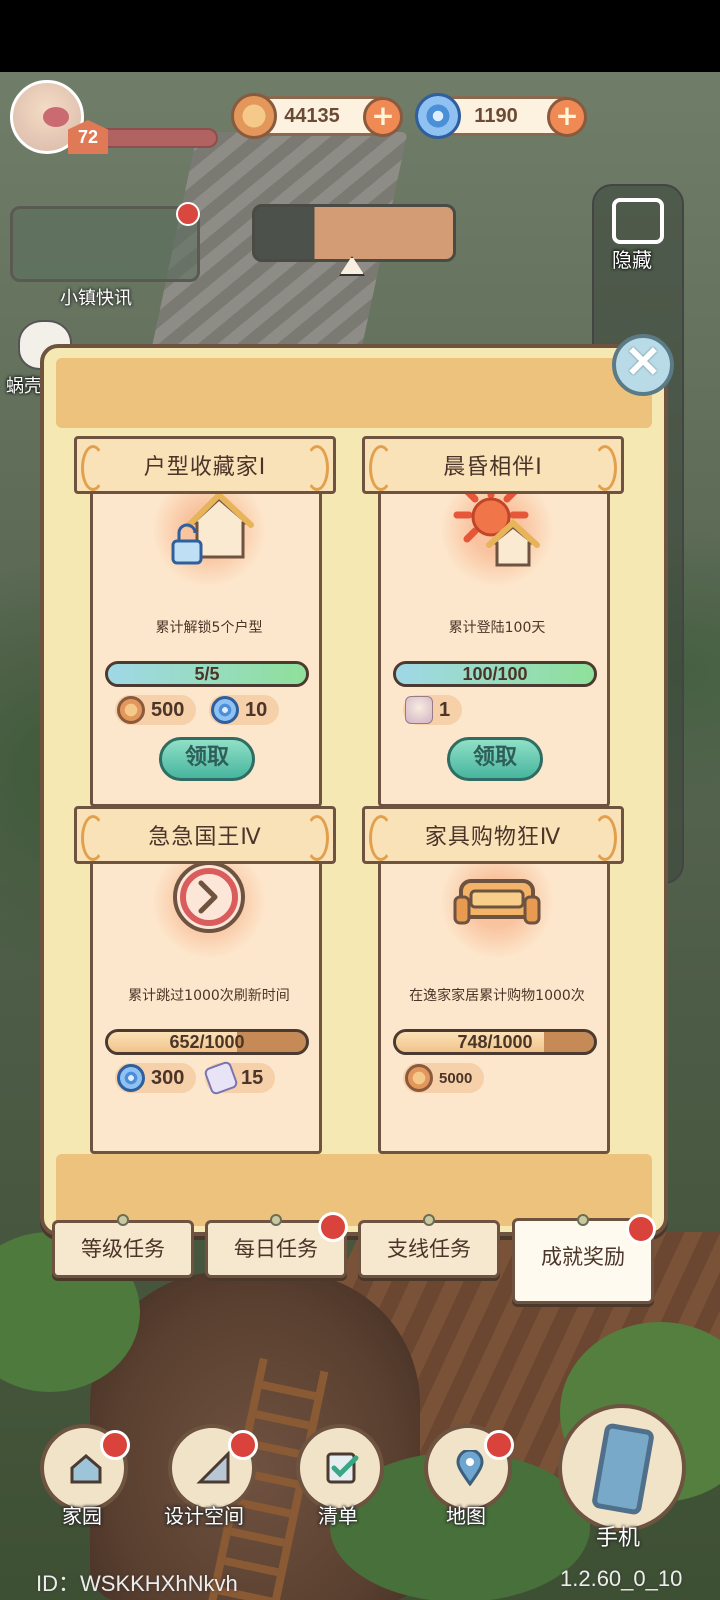 This screenshot has height=1600, width=720. I want to click on phone-button, so click(622, 1468).